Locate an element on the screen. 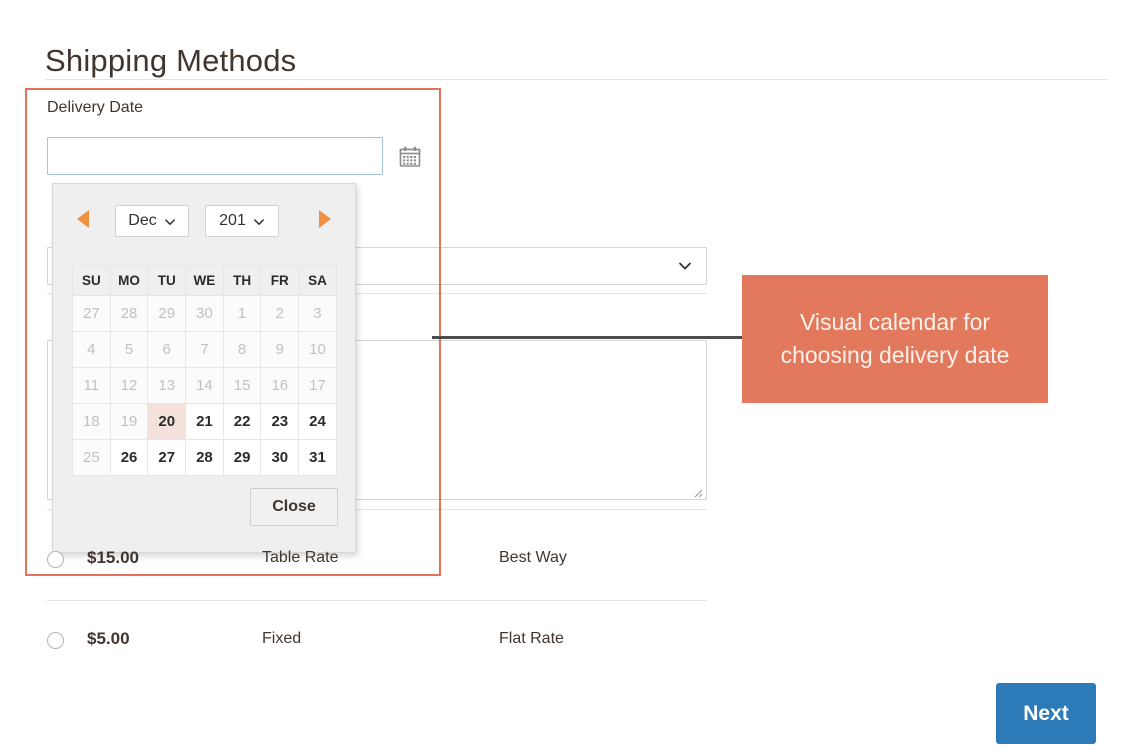 Image resolution: width=1121 pixels, height=756 pixels. calendar-day-cell: 31 is located at coordinates (317, 457).